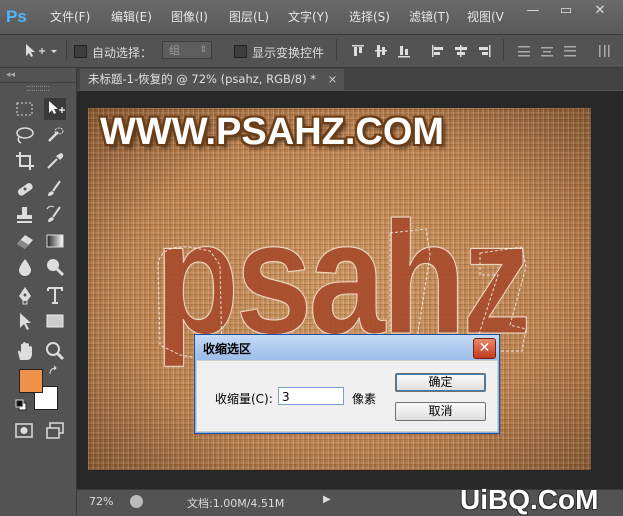  What do you see at coordinates (369, 16) in the screenshot?
I see `menu-select: 选择(S)` at bounding box center [369, 16].